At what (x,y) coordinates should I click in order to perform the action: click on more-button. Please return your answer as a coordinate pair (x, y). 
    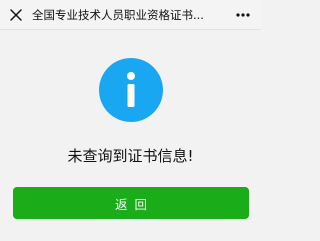
    Looking at the image, I should click on (243, 15).